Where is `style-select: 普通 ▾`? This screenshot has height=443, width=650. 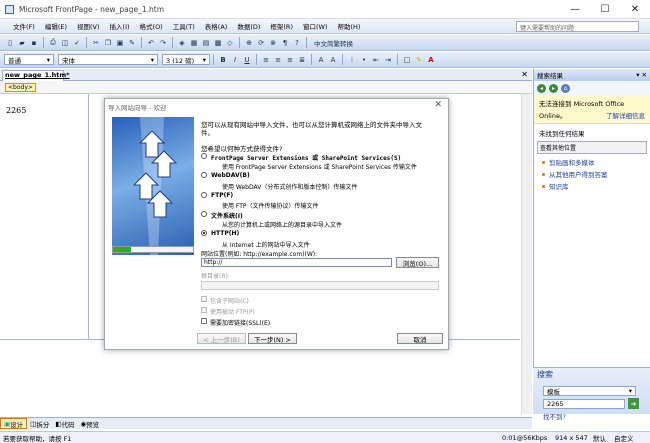 style-select: 普通 ▾ is located at coordinates (29, 59).